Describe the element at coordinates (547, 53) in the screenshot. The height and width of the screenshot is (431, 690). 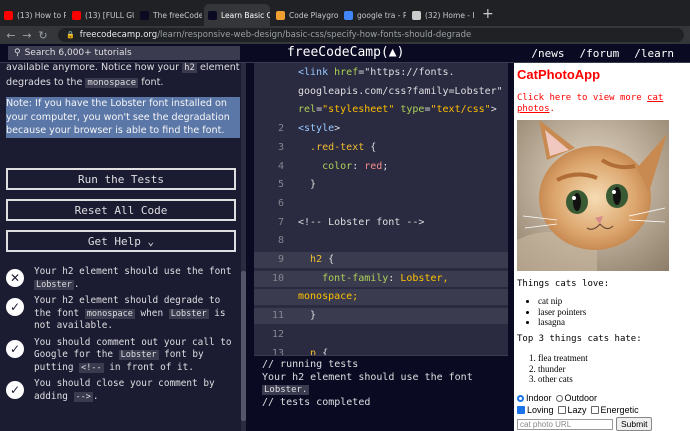
I see `nav-link-news: /news` at that location.